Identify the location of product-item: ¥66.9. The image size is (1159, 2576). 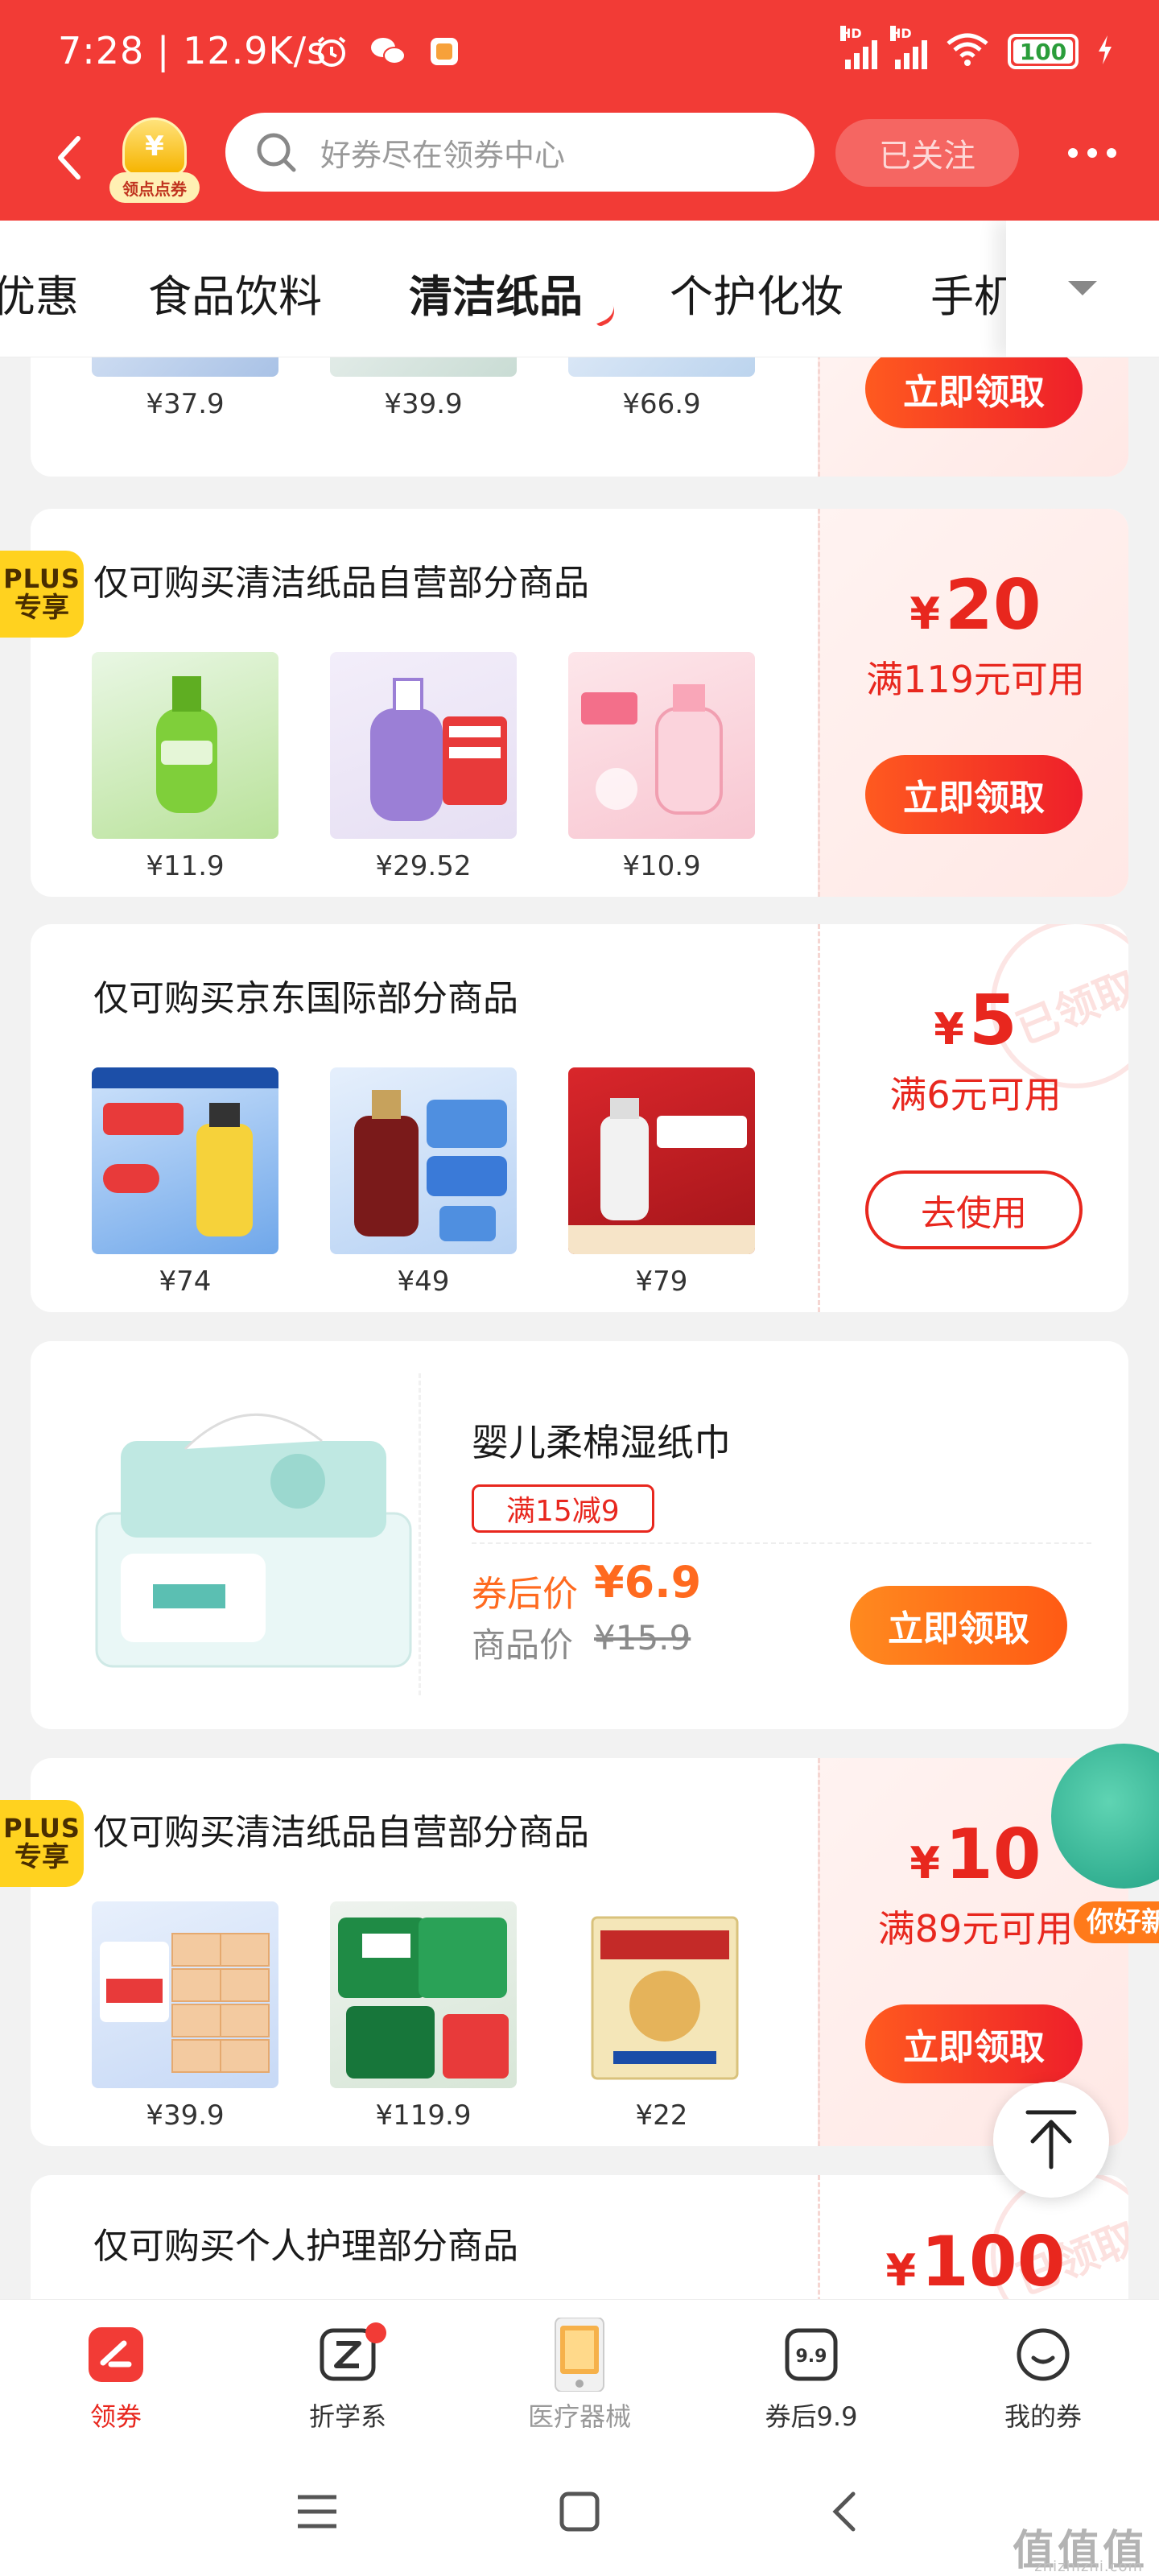
(661, 388).